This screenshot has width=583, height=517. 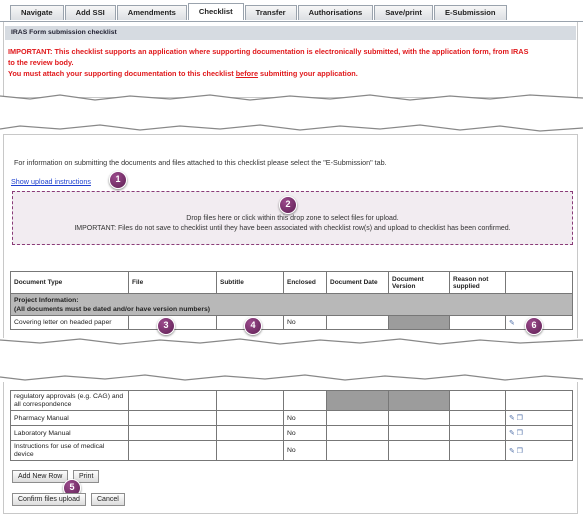 What do you see at coordinates (419, 282) in the screenshot?
I see `col-document-version: Document Version` at bounding box center [419, 282].